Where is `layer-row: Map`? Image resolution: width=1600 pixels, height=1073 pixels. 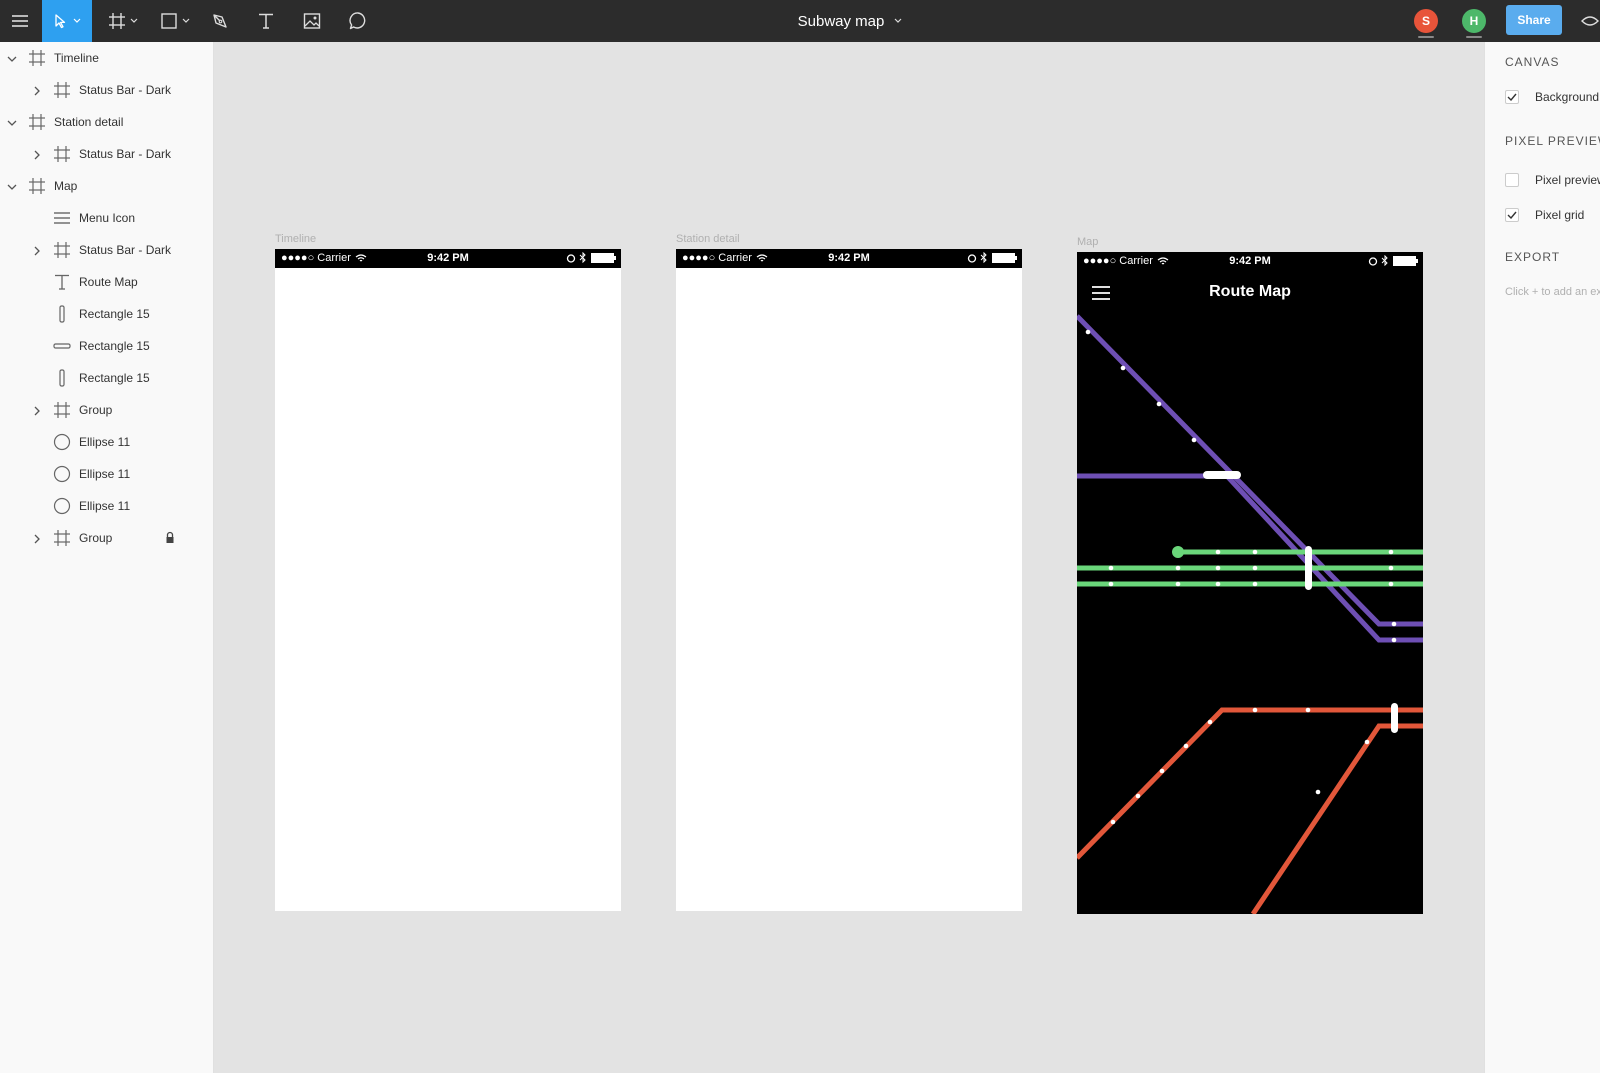
layer-row: Map is located at coordinates (106, 186).